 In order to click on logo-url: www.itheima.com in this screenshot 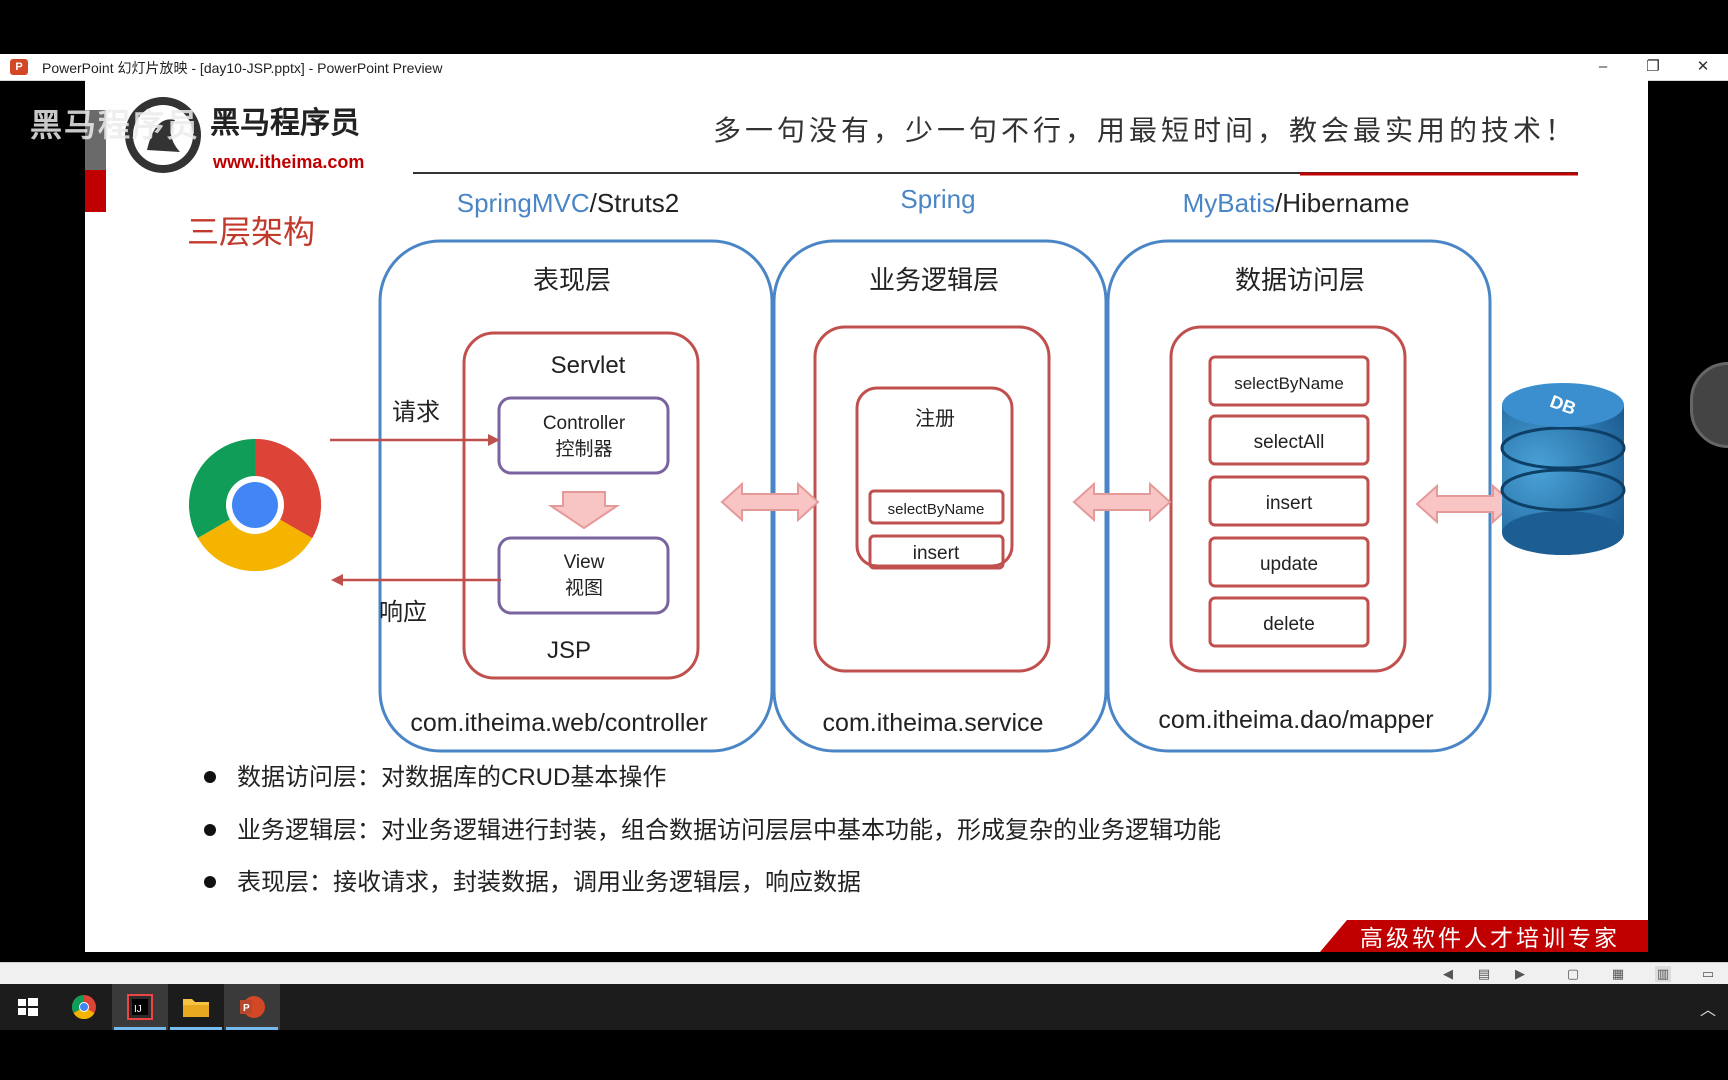, I will do `click(288, 162)`.